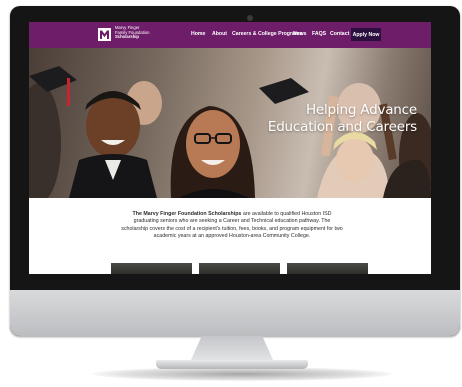 Image resolution: width=462 pixels, height=387 pixels. I want to click on monitor-chin, so click(235, 313).